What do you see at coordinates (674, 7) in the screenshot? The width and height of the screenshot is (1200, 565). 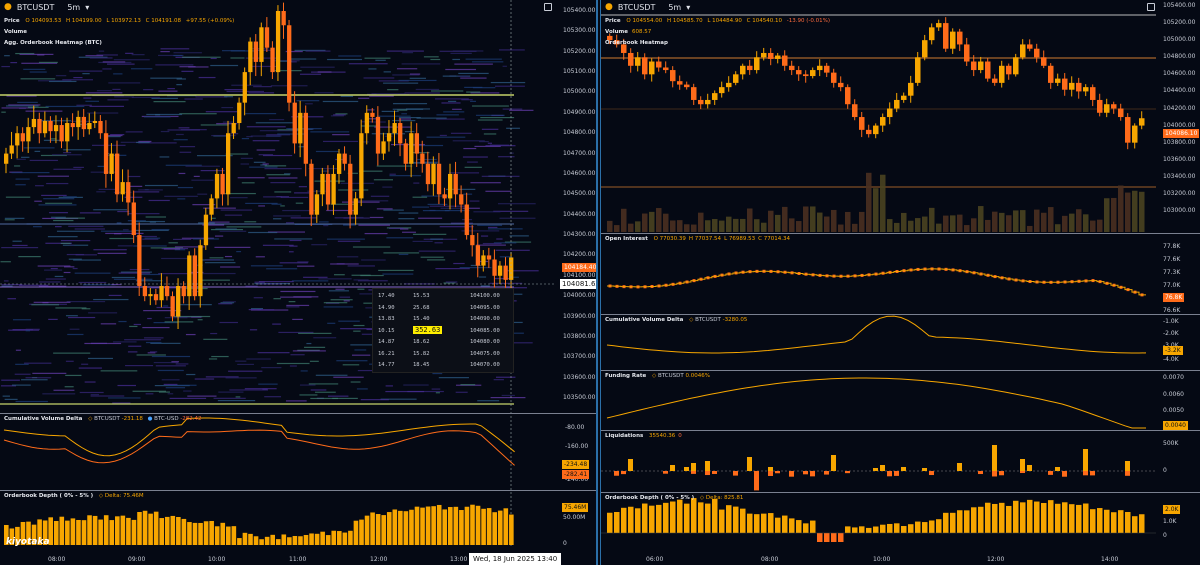 I see `right-interval: 5m` at bounding box center [674, 7].